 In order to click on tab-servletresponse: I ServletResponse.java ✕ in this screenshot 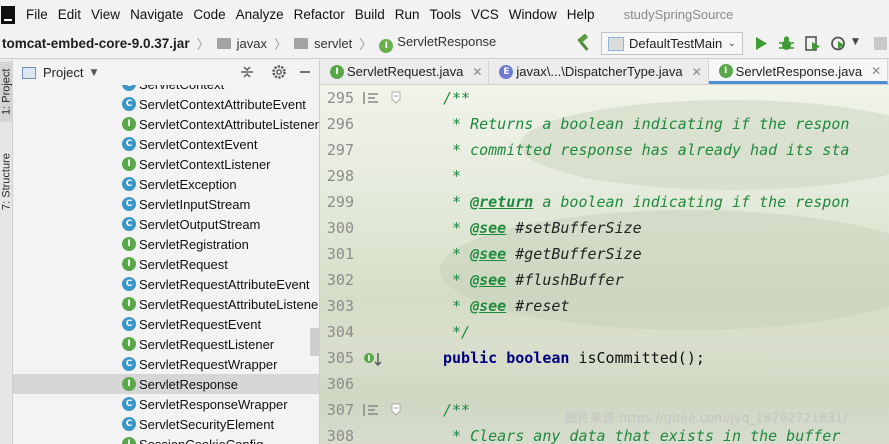, I will do `click(798, 72)`.